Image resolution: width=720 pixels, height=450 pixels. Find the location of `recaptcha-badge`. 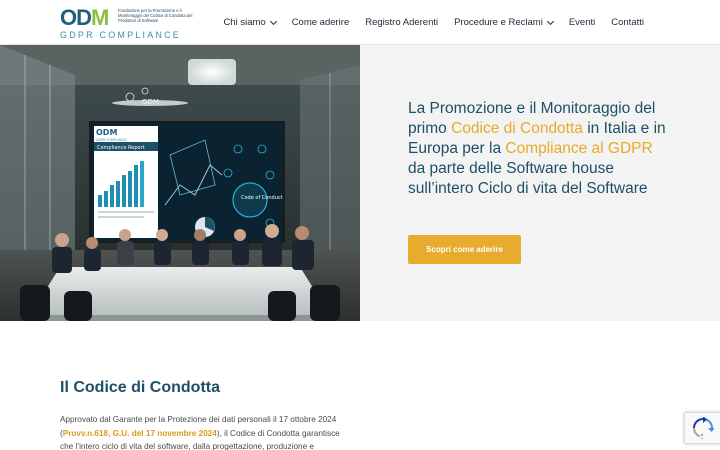

recaptcha-badge is located at coordinates (702, 428).